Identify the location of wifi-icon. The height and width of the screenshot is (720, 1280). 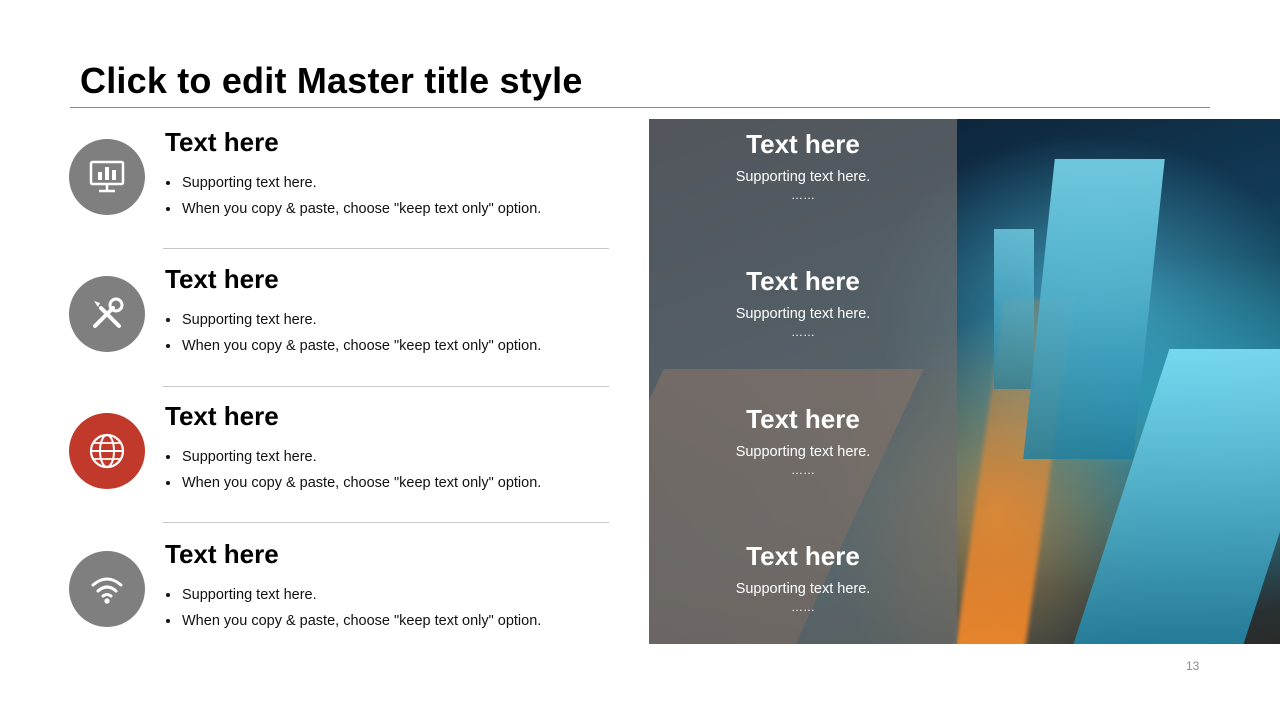
(107, 590).